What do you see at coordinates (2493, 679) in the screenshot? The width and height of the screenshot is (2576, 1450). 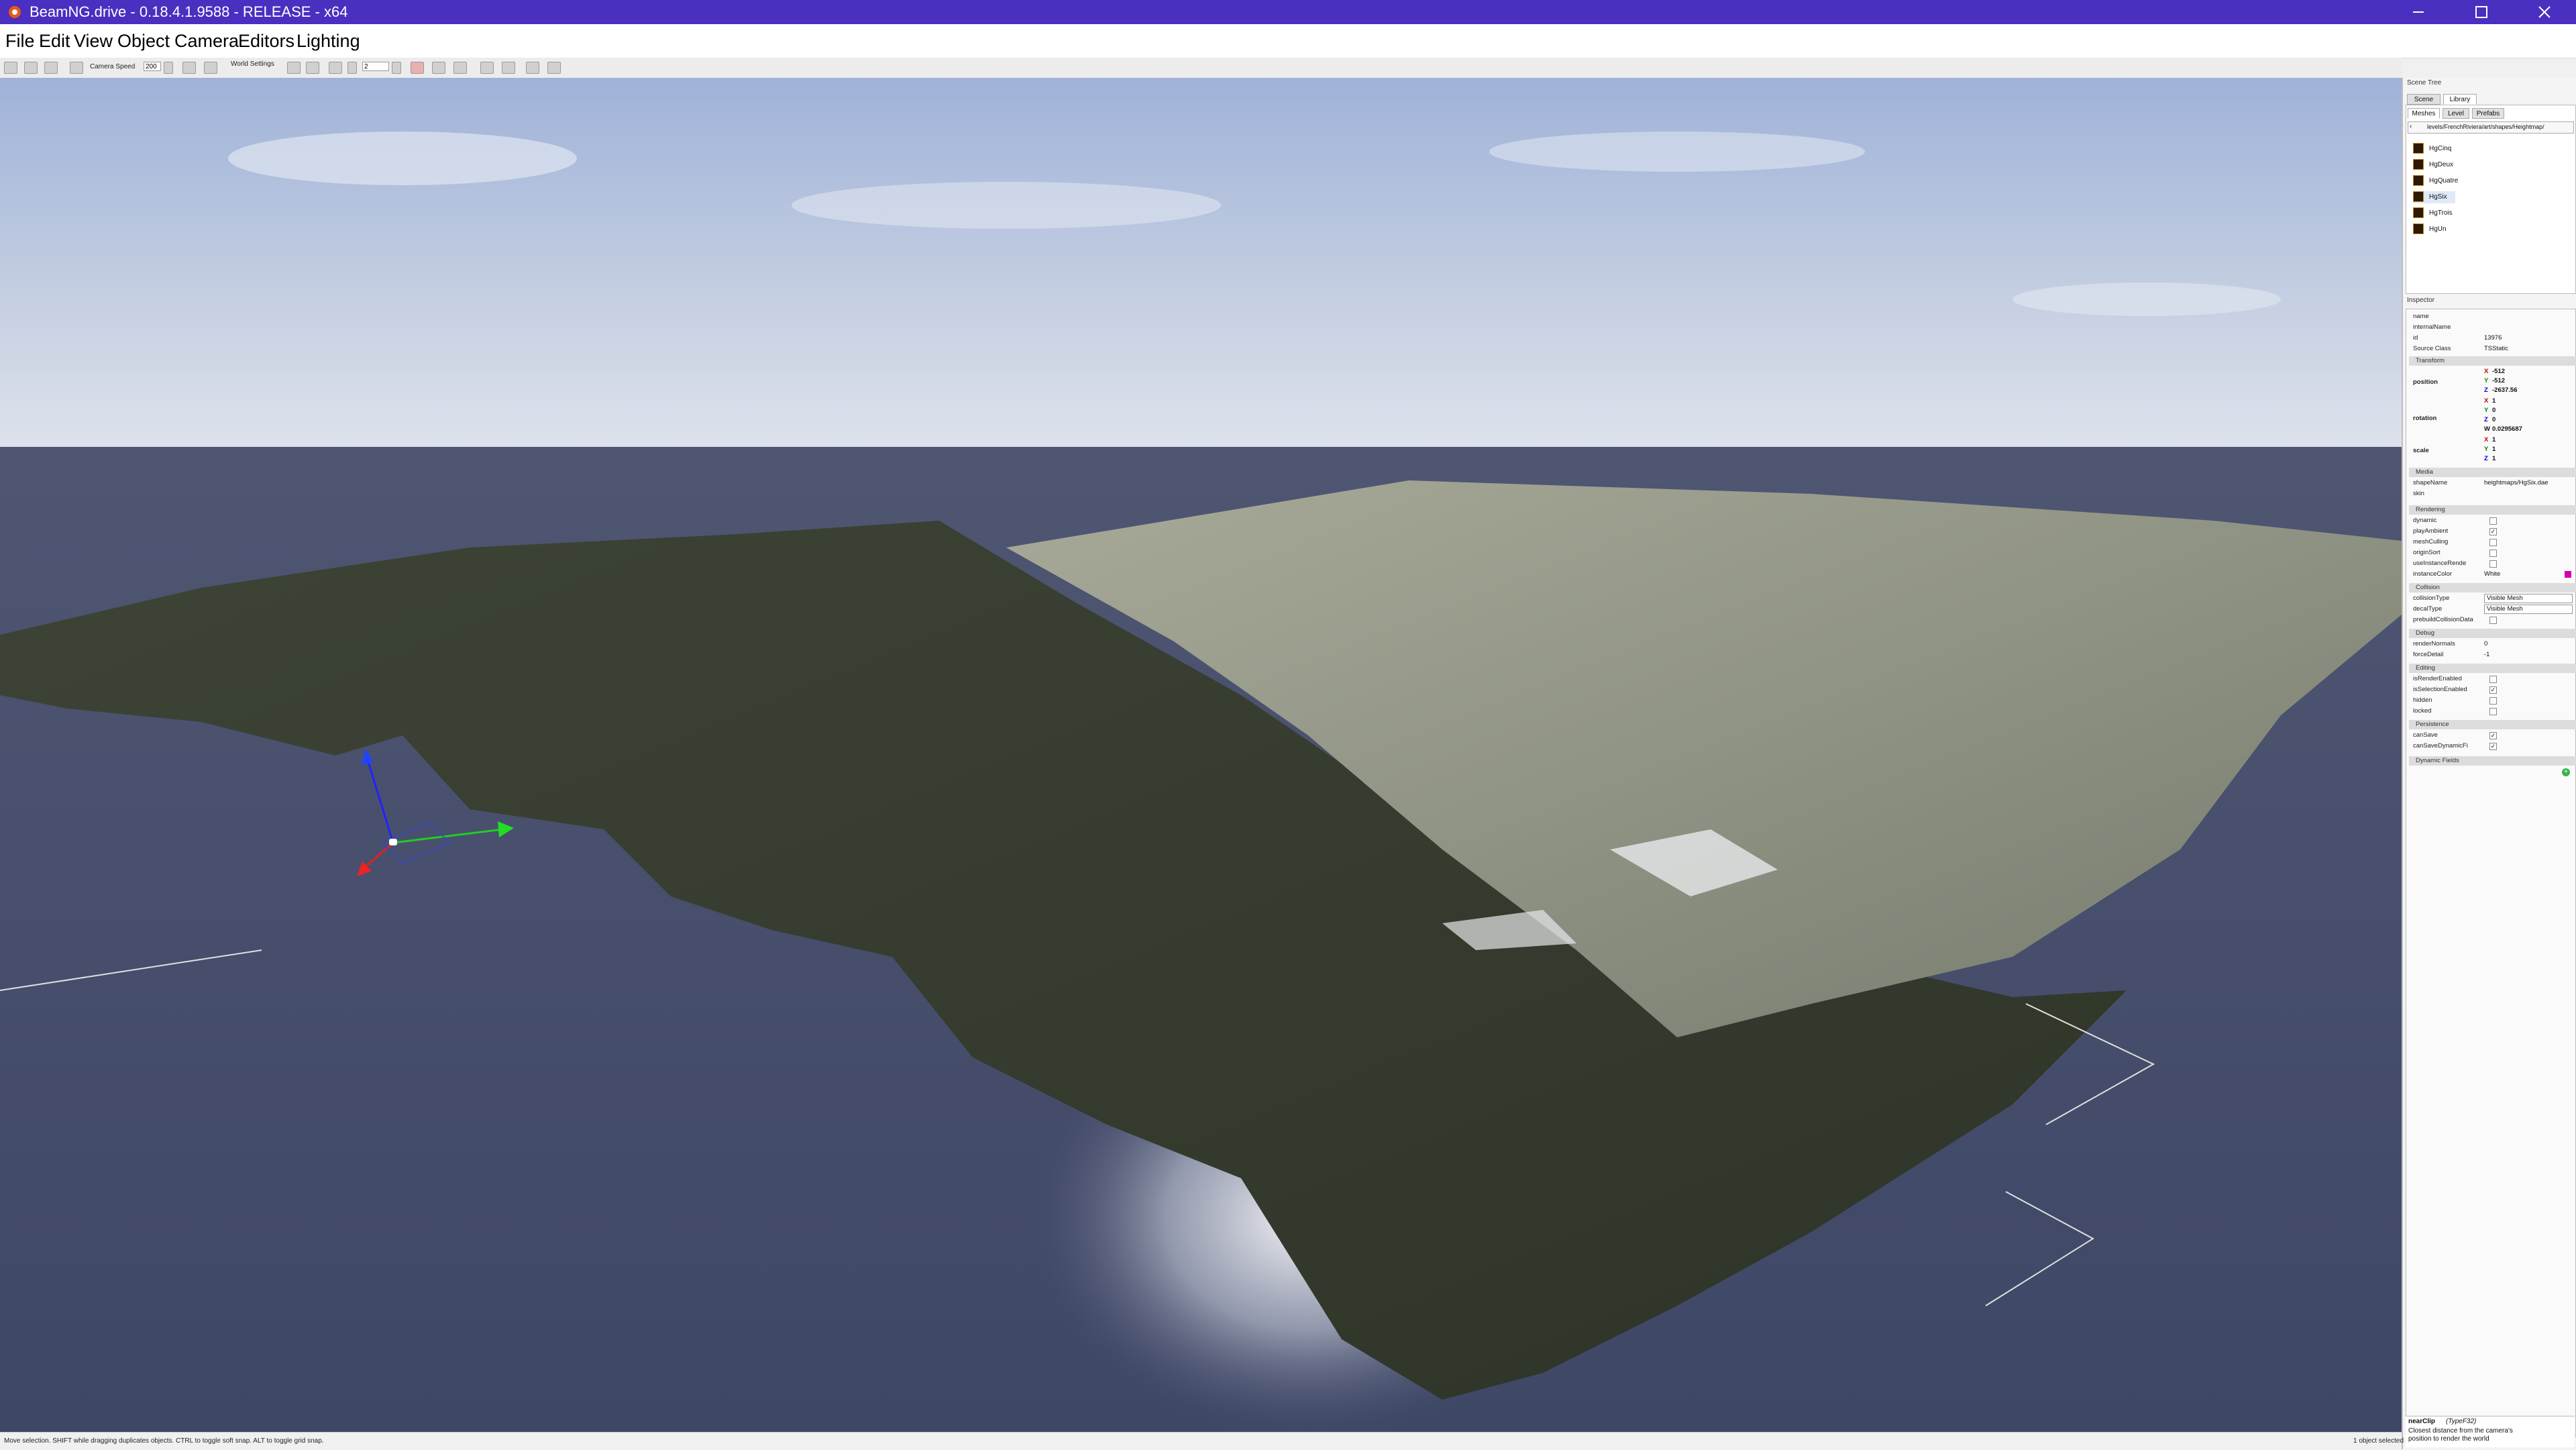 I see `is-render-enabled-checkbox` at bounding box center [2493, 679].